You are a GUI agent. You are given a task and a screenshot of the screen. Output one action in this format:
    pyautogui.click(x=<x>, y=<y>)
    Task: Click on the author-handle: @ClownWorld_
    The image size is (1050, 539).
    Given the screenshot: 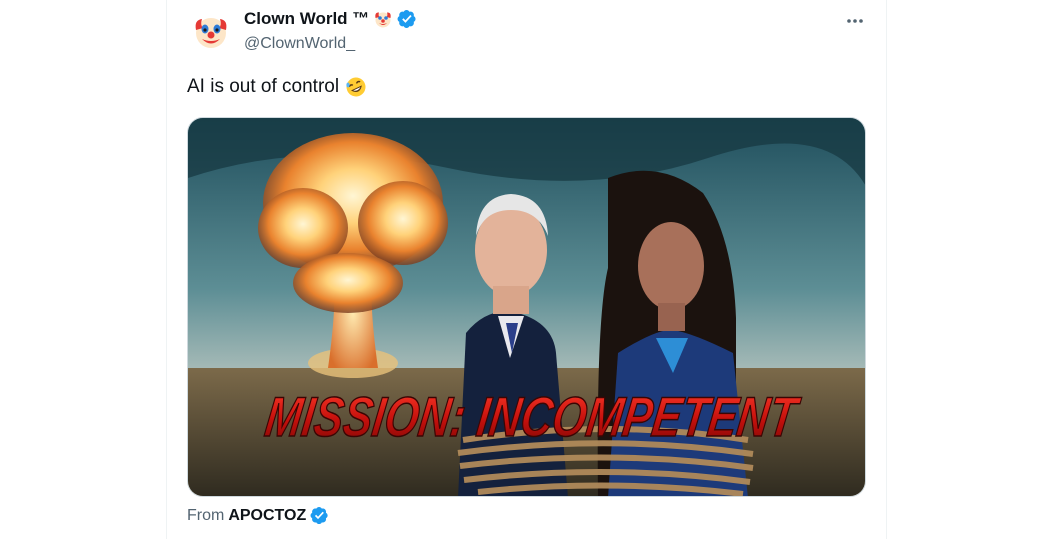 What is the action you would take?
    pyautogui.click(x=299, y=44)
    